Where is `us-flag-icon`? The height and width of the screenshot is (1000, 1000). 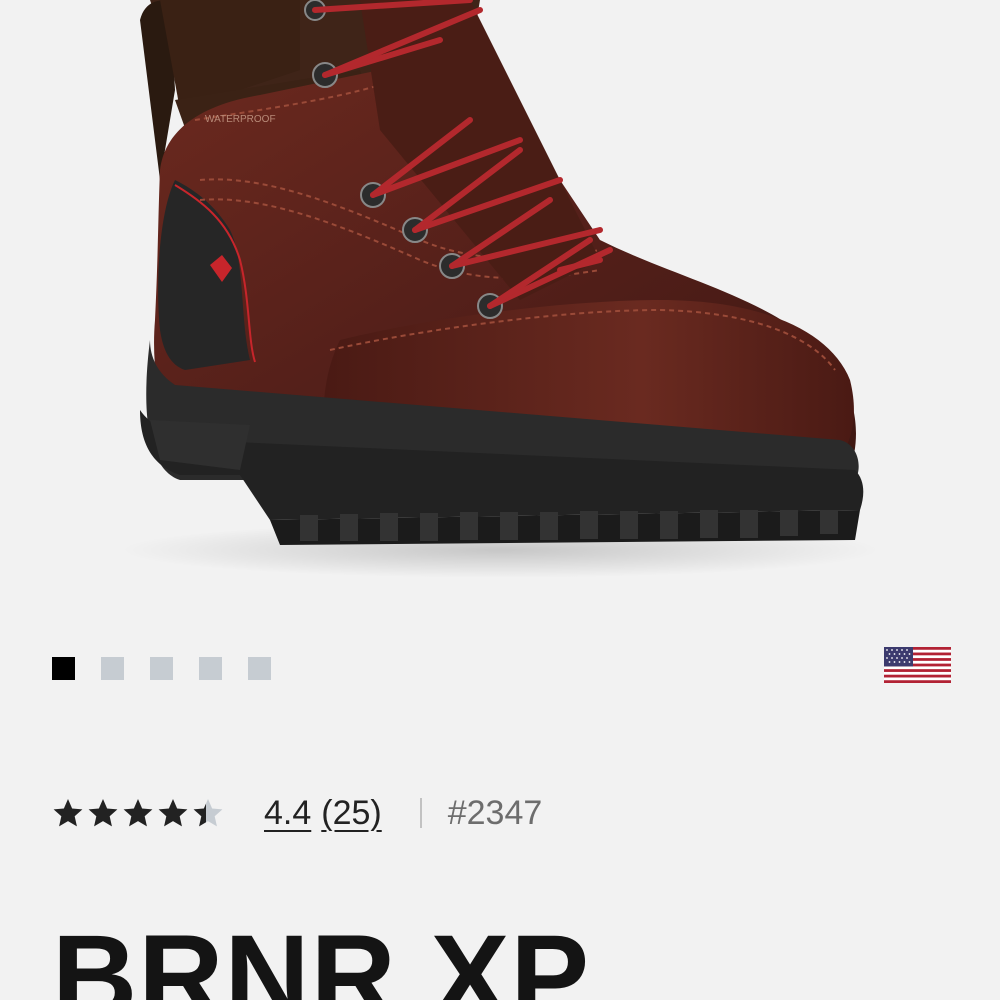
us-flag-icon is located at coordinates (917, 665).